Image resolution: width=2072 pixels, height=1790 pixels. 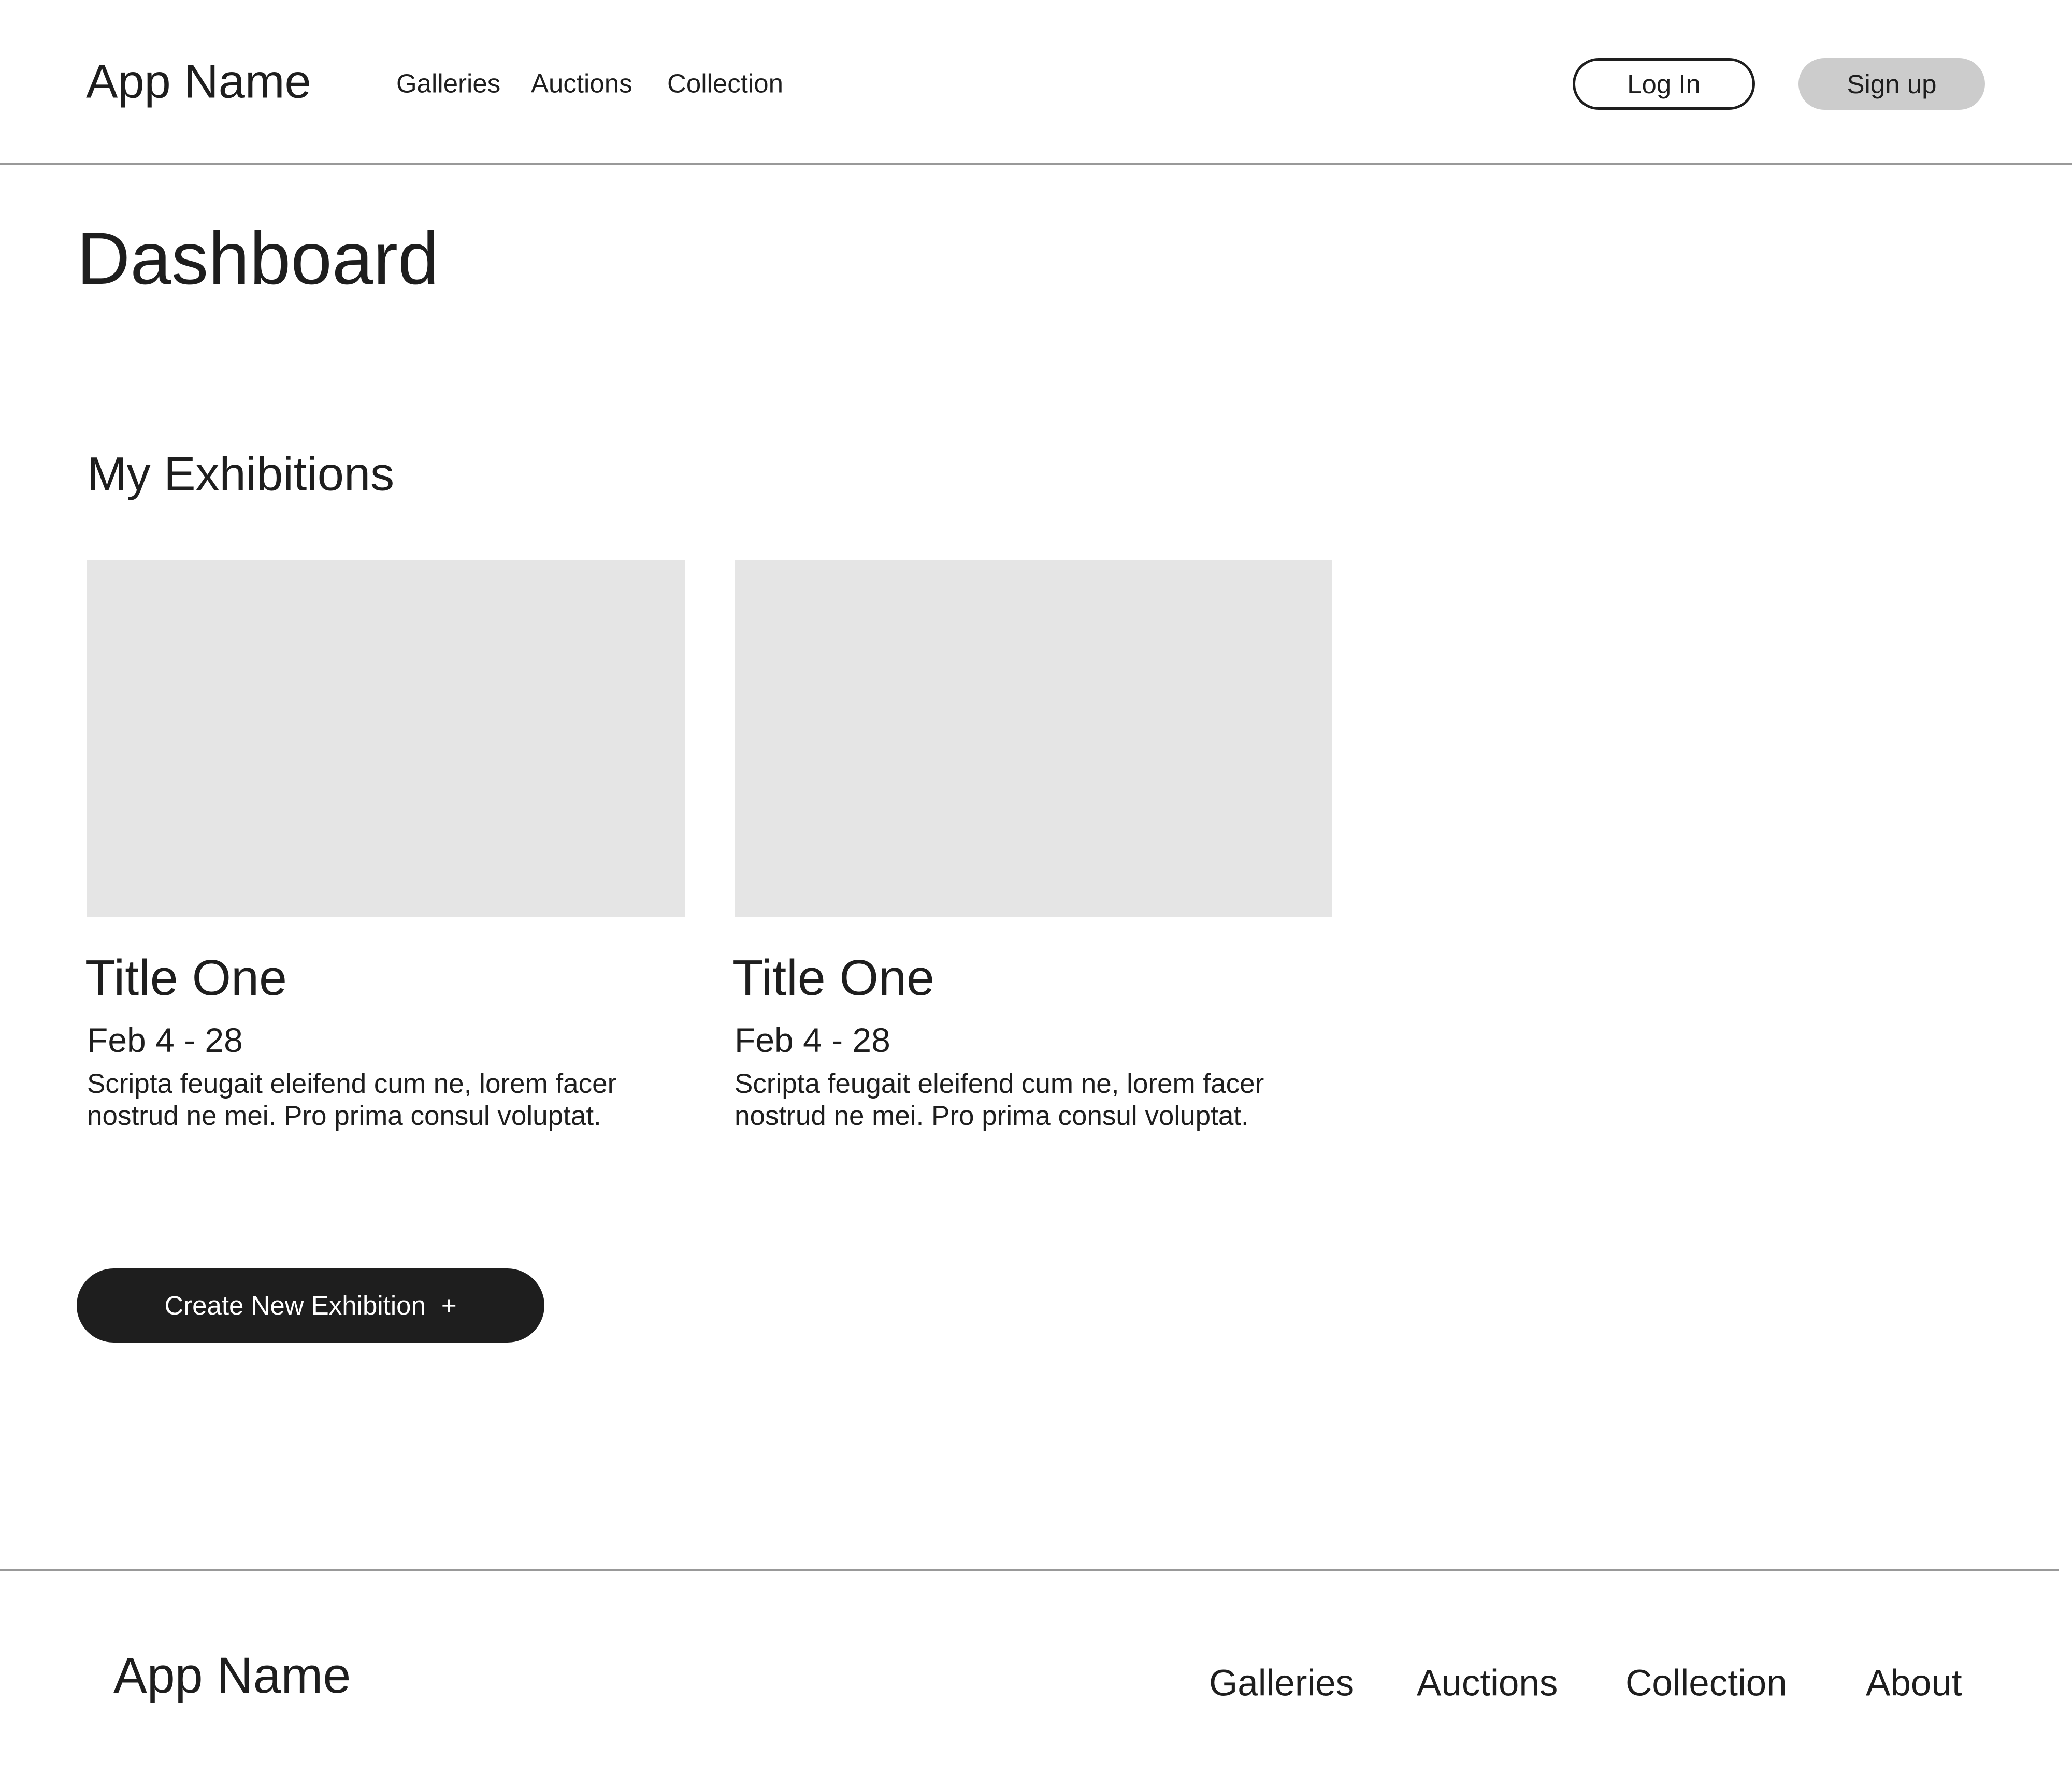 What do you see at coordinates (295, 1305) in the screenshot?
I see `create-button-label: Create New Exhibition` at bounding box center [295, 1305].